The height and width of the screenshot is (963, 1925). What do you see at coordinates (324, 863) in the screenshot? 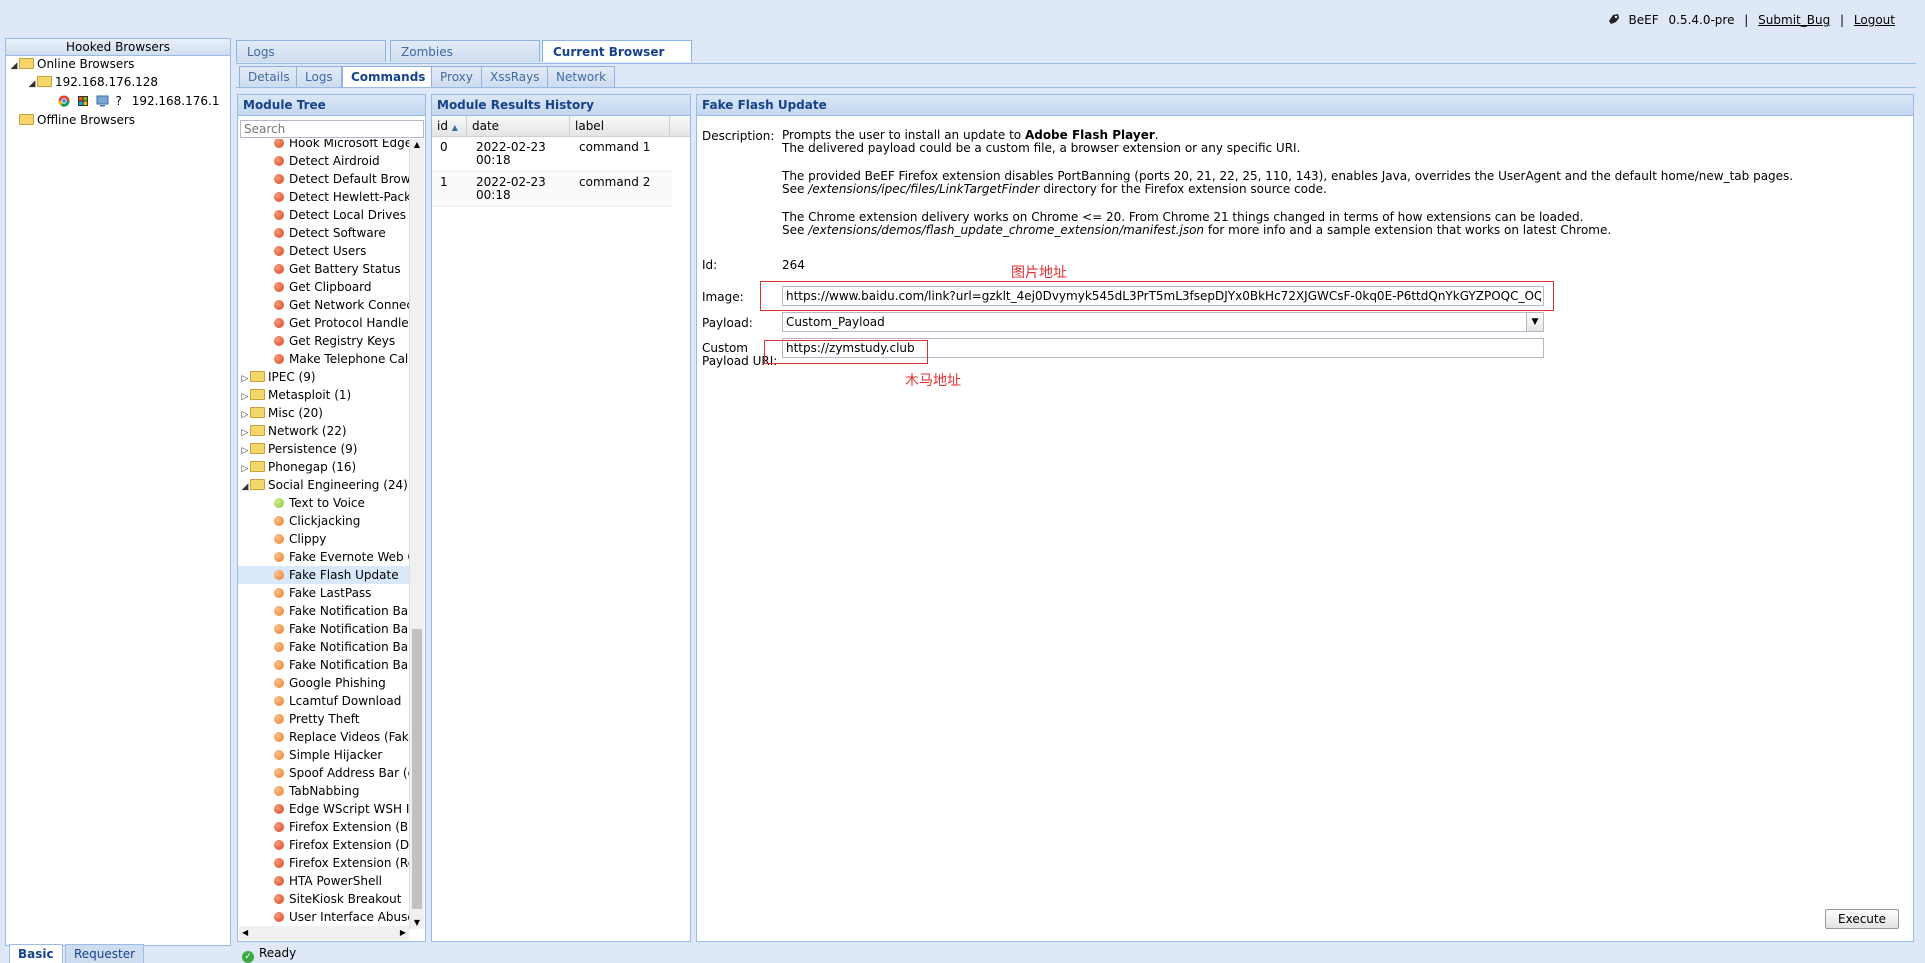
I see `module-item-firefox-extension-reverse-shell: Firefox Extension (Reverse Shell)` at bounding box center [324, 863].